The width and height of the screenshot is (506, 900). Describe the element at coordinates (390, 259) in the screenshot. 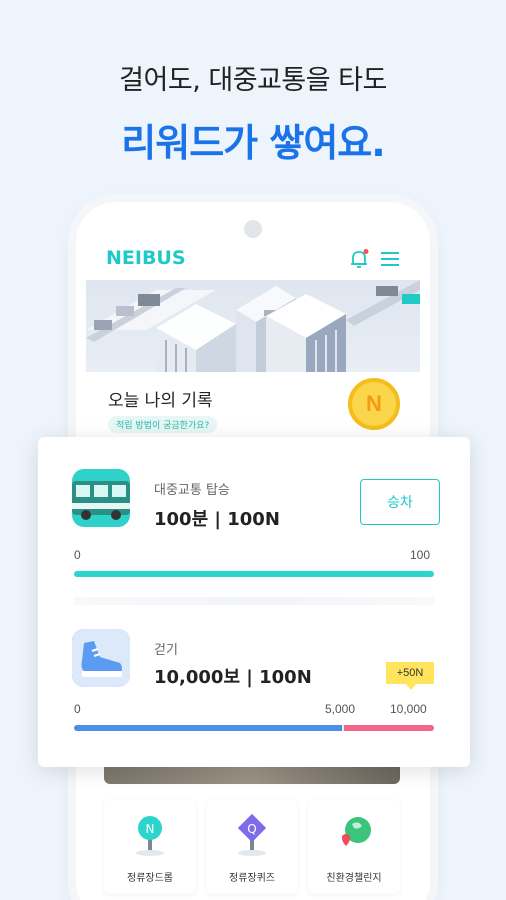

I see `menu-icon` at that location.